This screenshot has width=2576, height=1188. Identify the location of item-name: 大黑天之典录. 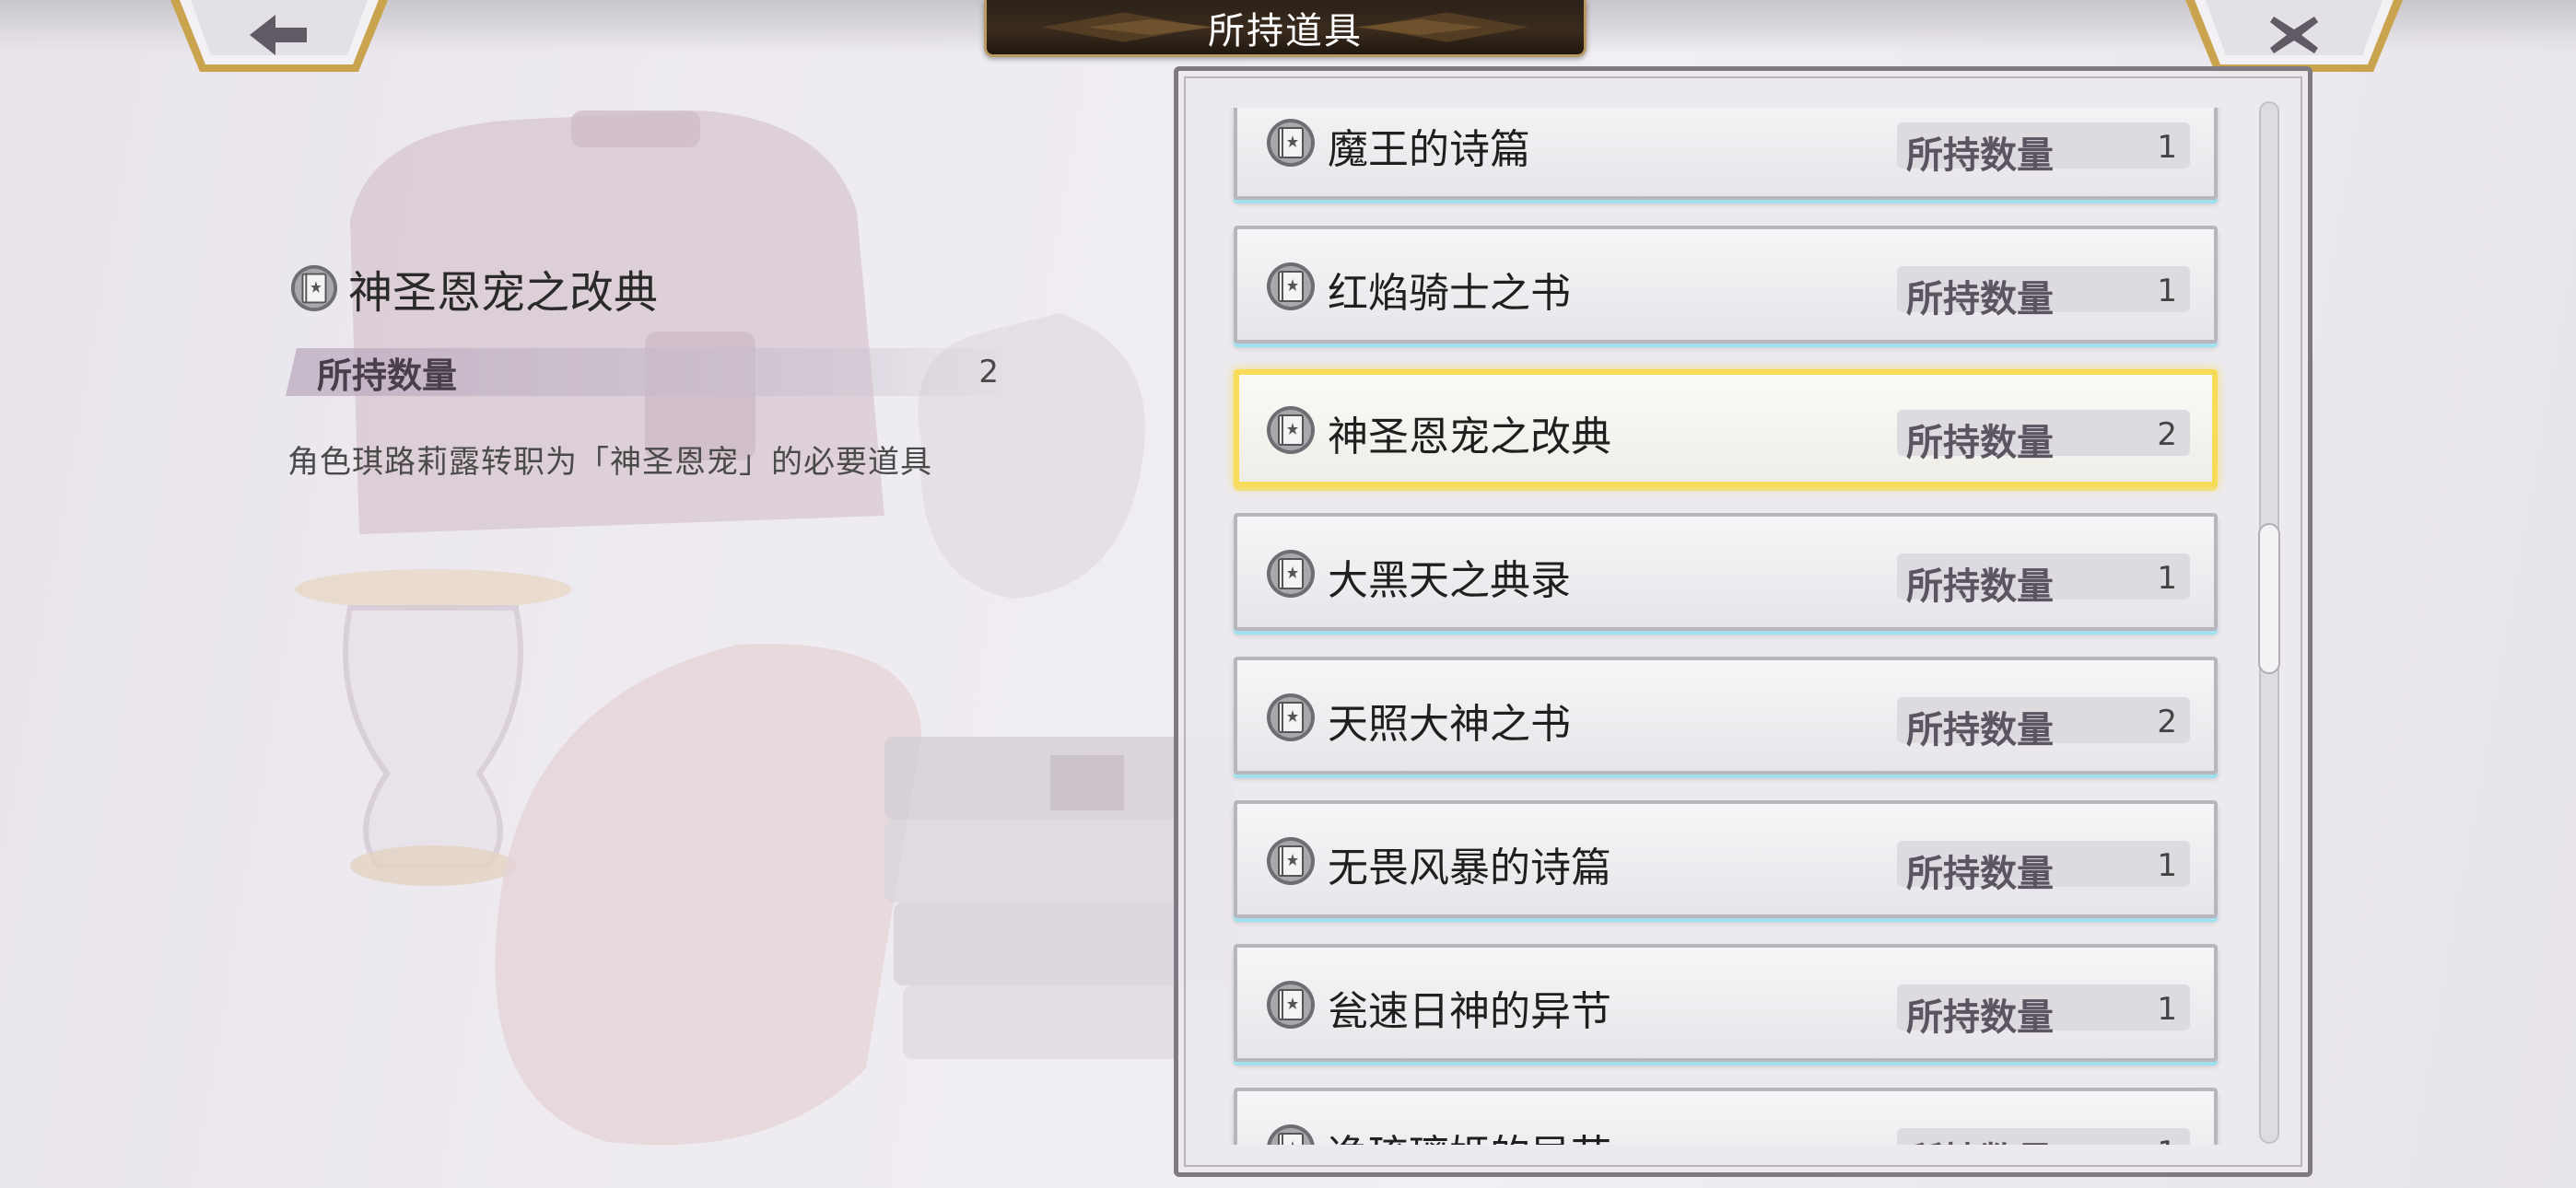
(1449, 580).